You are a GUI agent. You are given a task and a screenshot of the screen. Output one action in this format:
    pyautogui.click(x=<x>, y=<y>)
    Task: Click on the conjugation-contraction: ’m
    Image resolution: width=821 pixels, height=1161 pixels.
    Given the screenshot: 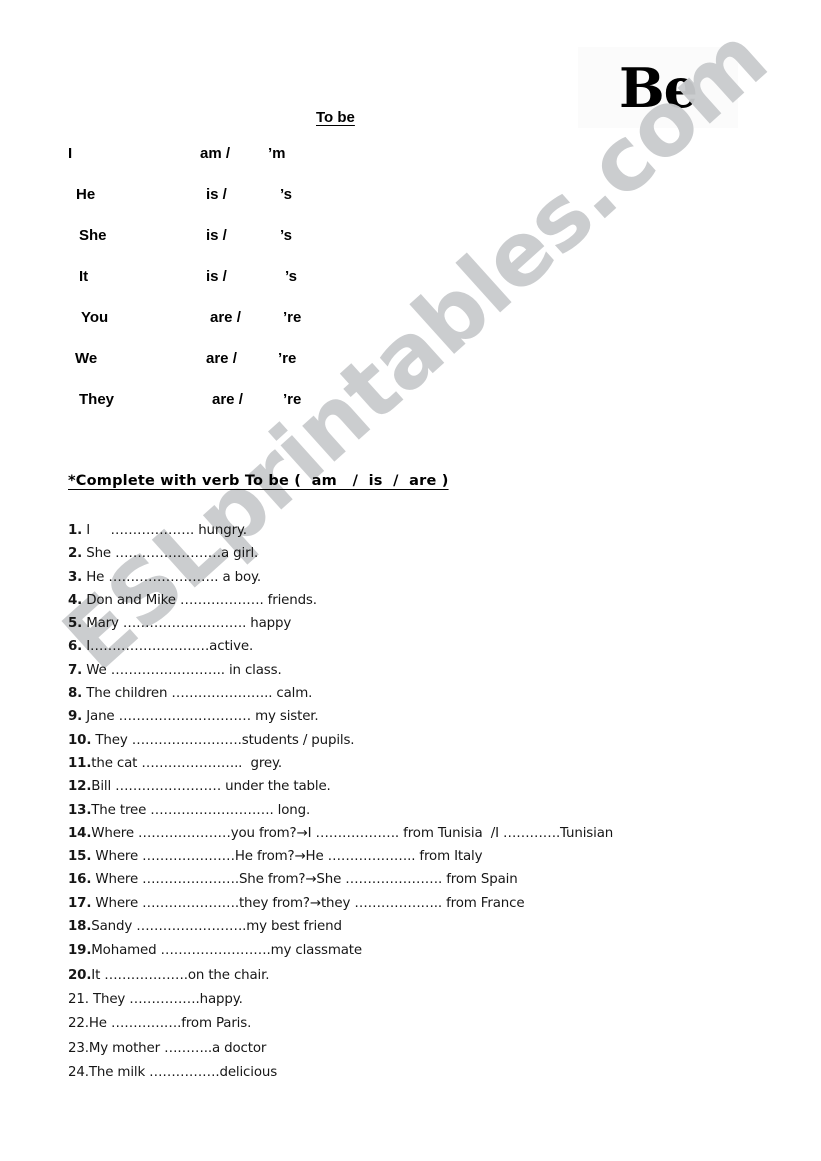 What is the action you would take?
    pyautogui.click(x=277, y=153)
    